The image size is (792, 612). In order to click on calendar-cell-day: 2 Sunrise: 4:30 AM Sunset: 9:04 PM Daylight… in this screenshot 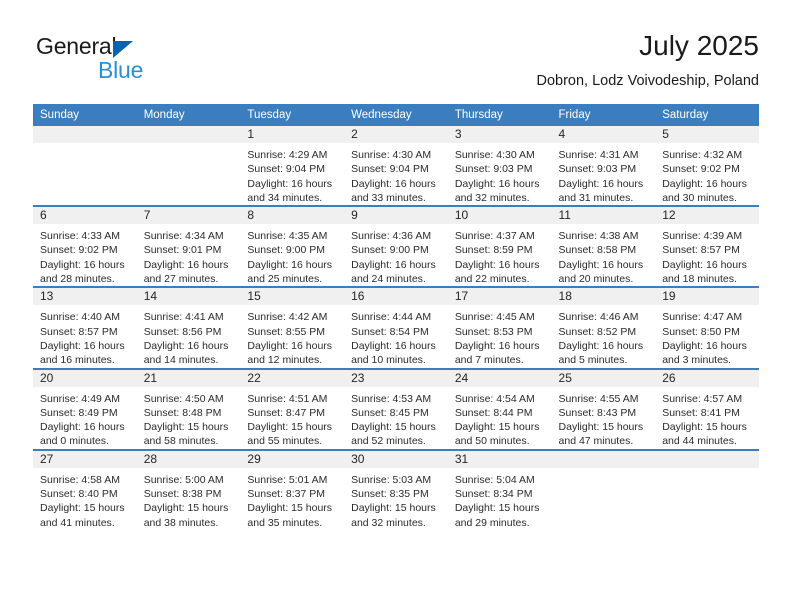, I will do `click(396, 166)`.